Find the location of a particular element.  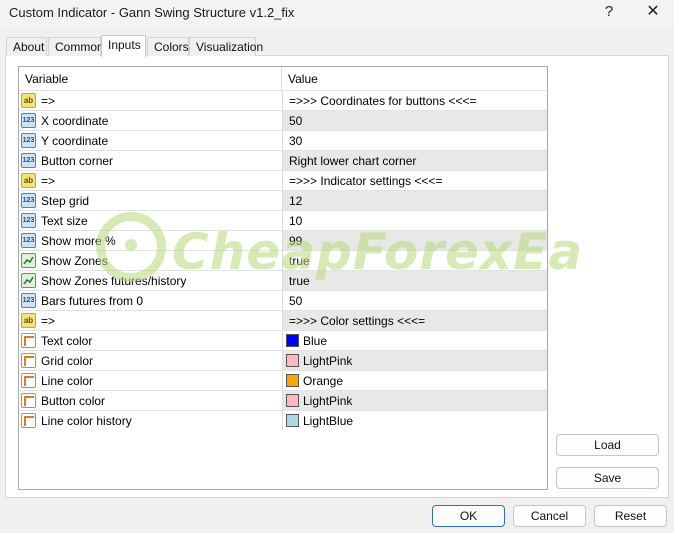

value-cell: 99 is located at coordinates (414, 240).